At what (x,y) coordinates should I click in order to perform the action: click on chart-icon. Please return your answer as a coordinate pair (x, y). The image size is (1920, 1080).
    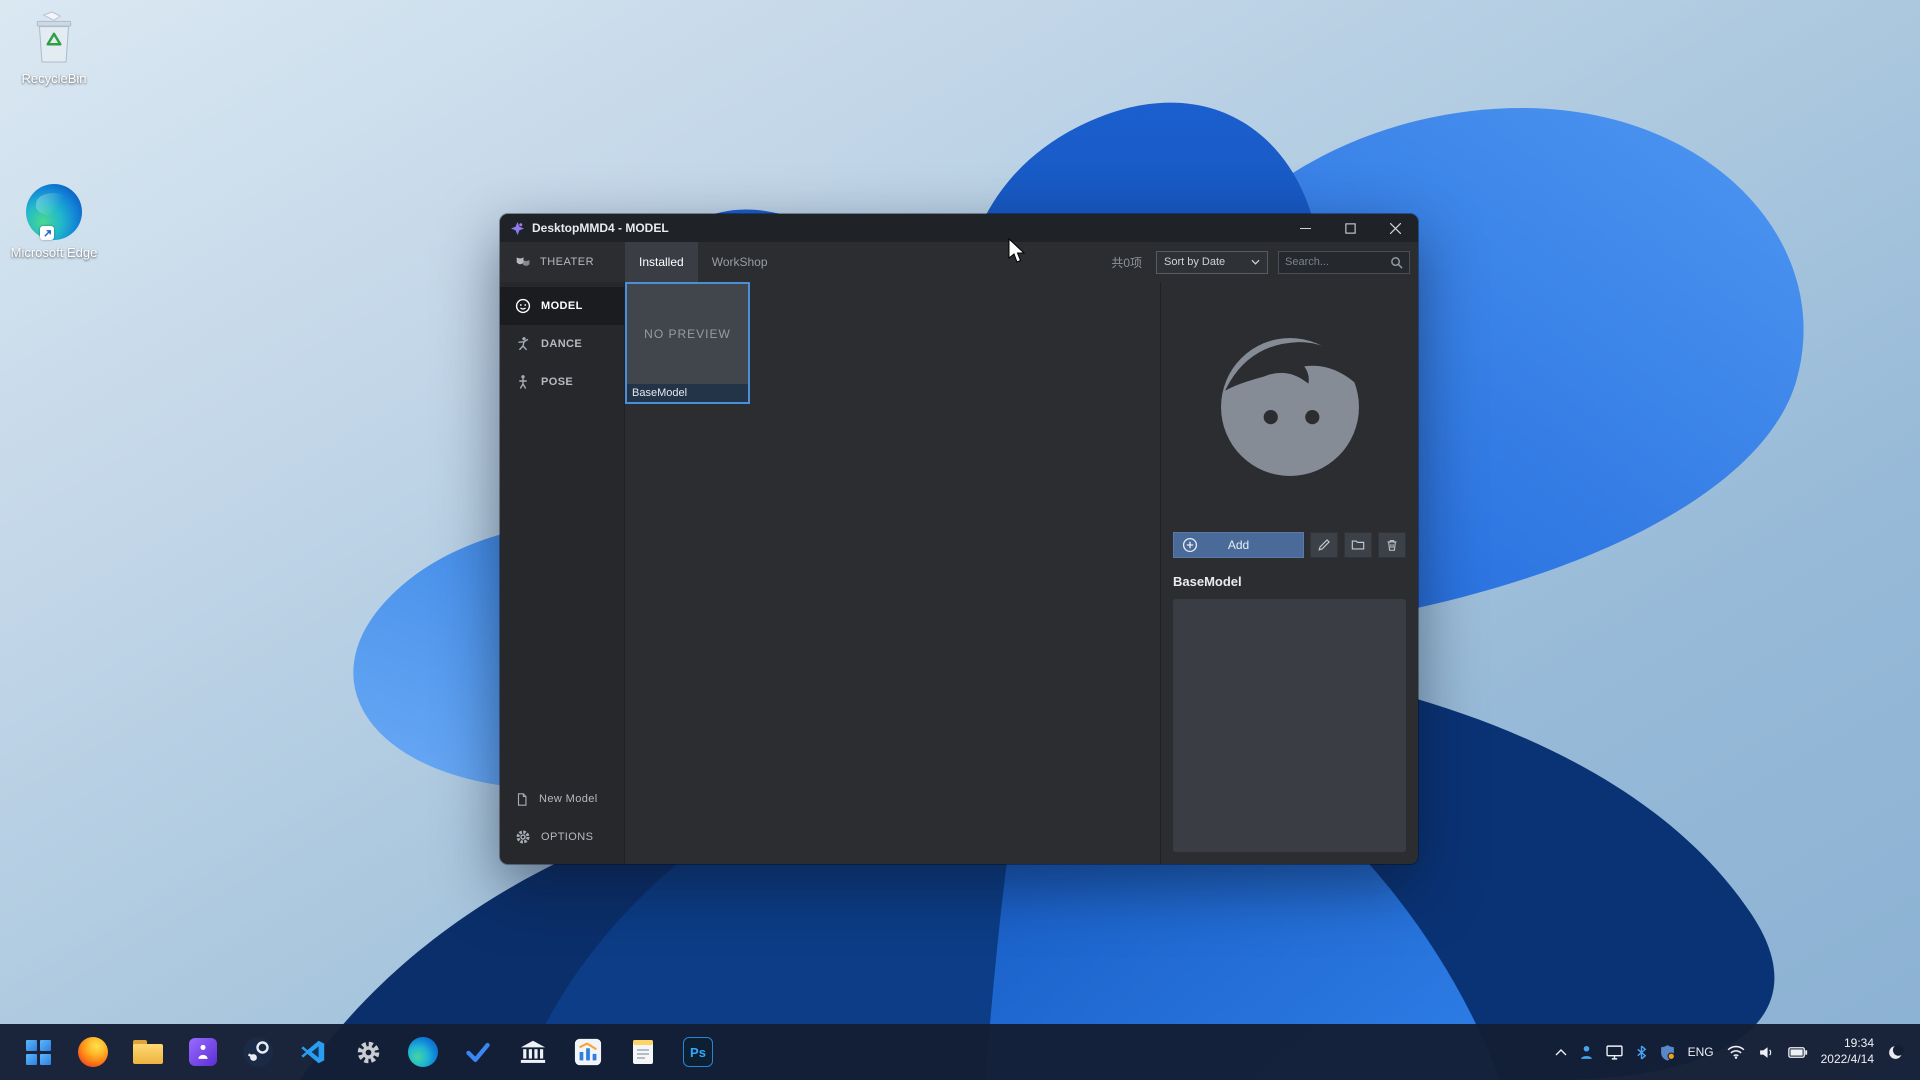
    Looking at the image, I should click on (588, 1052).